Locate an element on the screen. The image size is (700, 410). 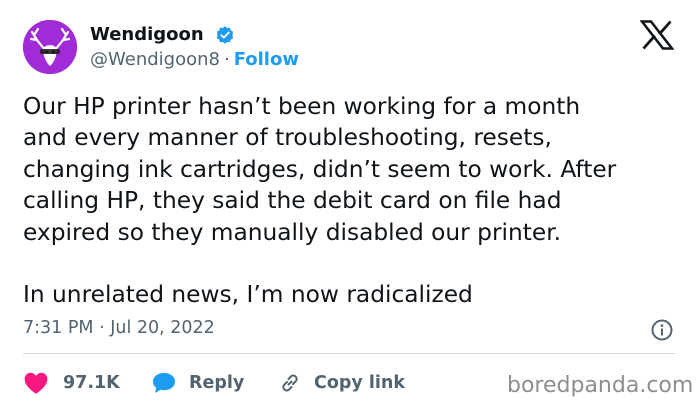
handle-row: @Wendigoon8 · Follow is located at coordinates (194, 60).